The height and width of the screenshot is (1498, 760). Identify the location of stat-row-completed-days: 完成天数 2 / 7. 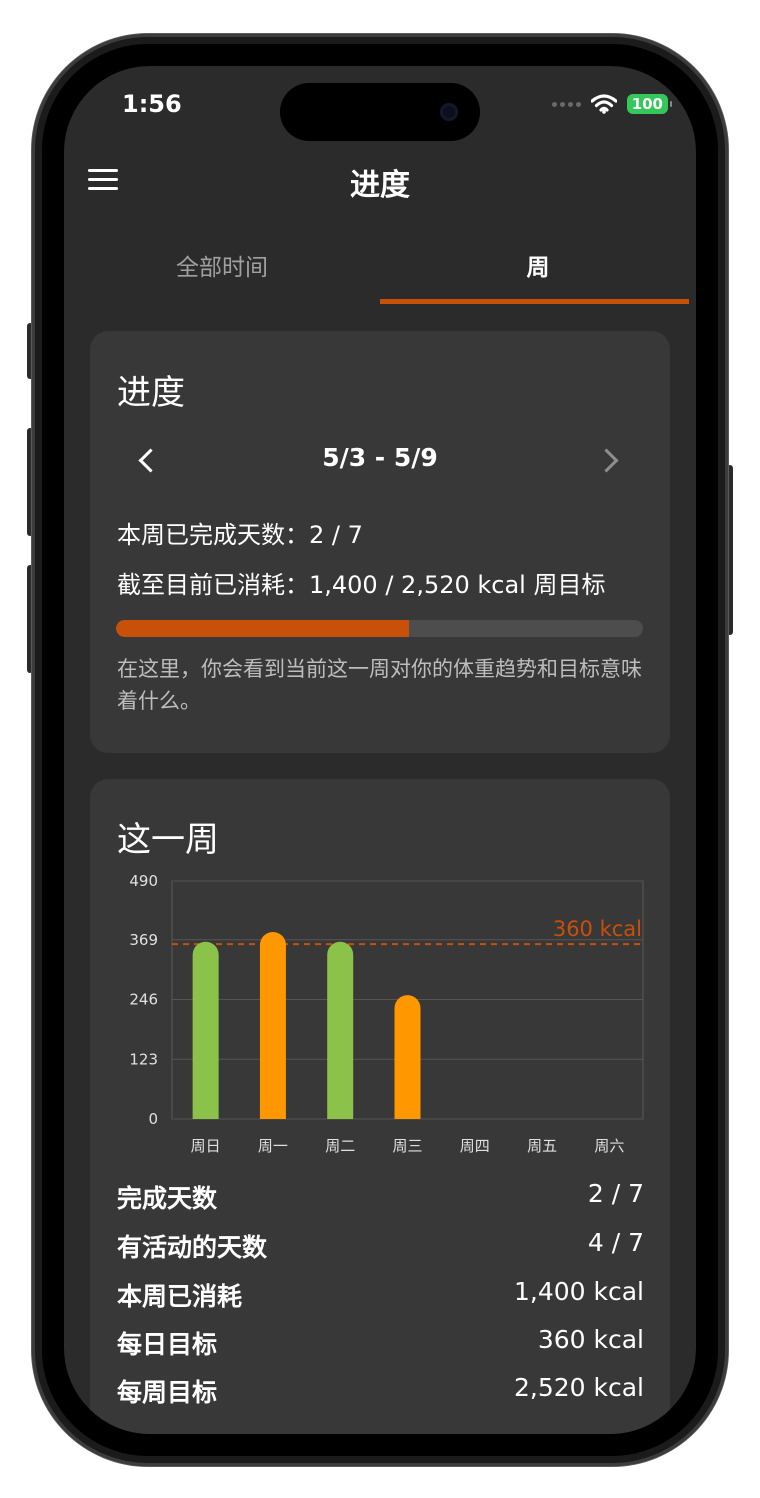
(380, 1197).